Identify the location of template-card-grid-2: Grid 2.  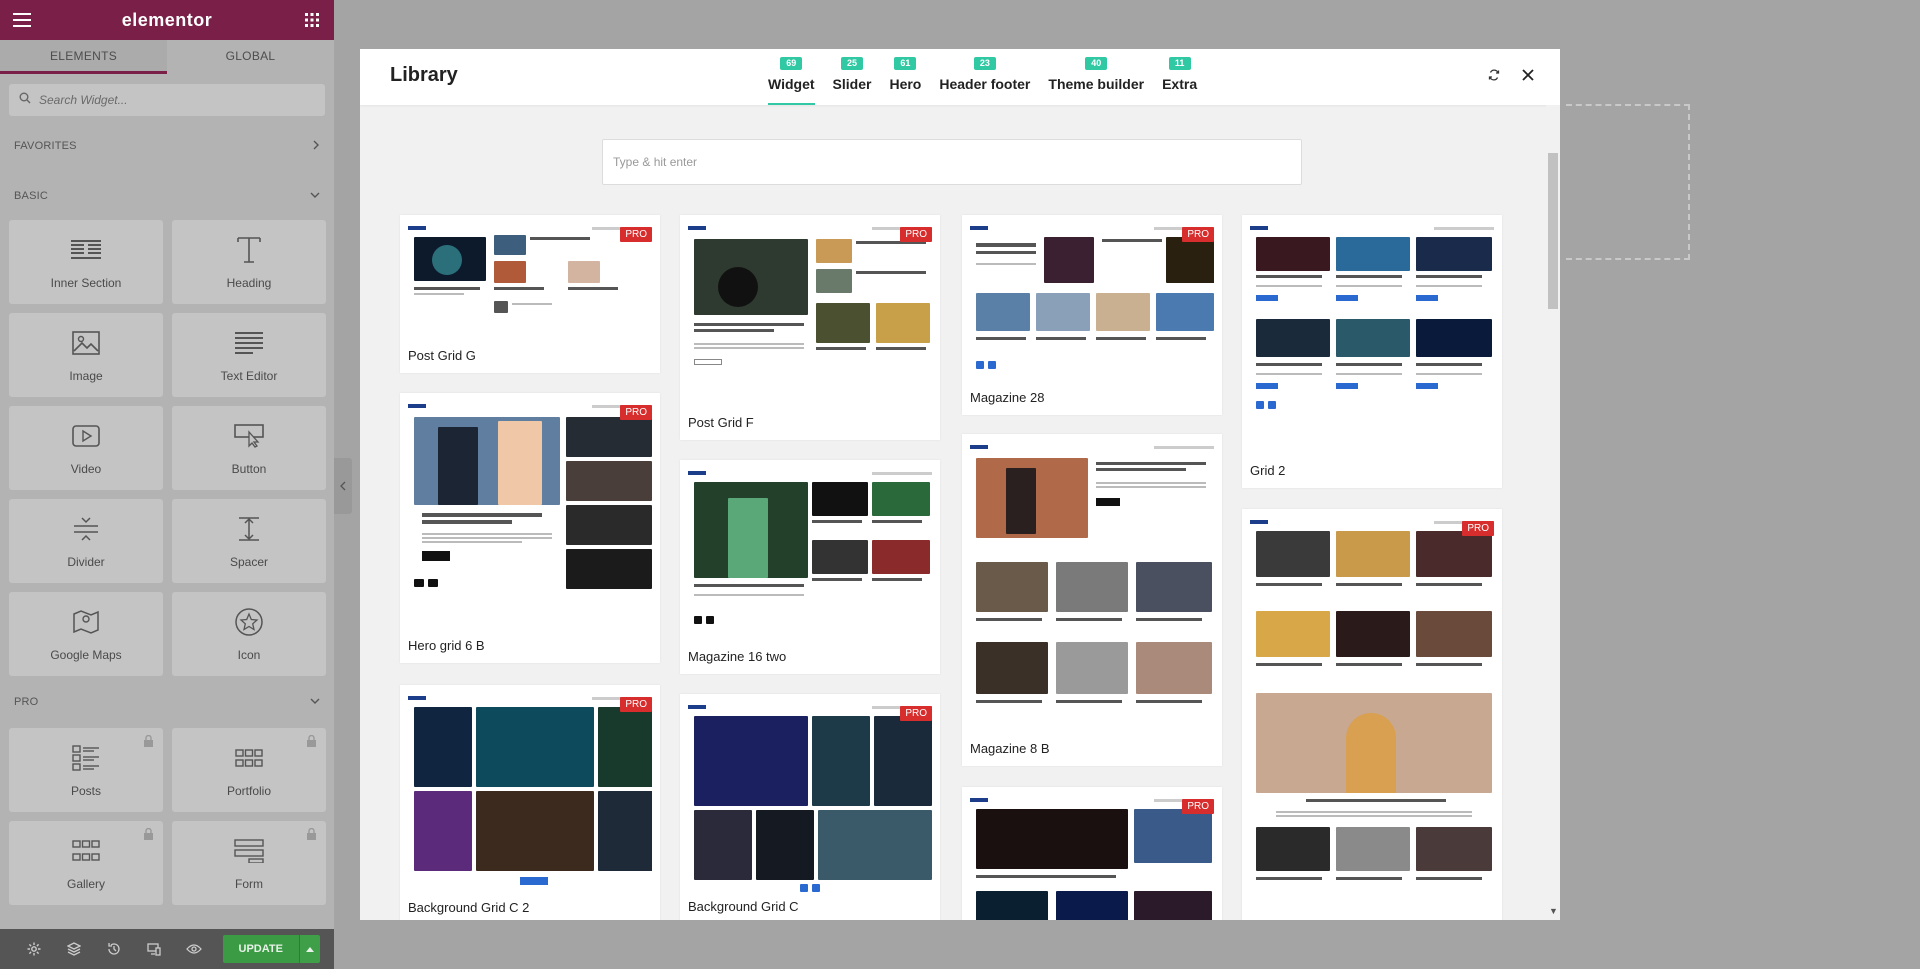
(1372, 351).